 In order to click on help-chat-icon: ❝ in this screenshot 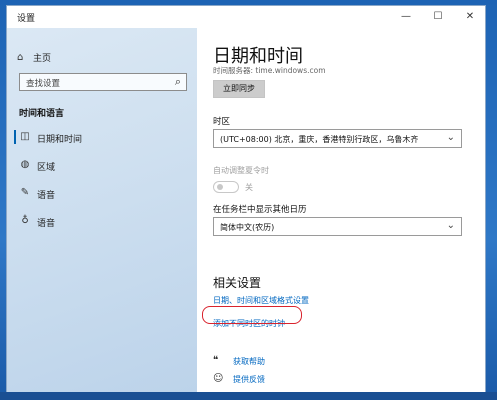, I will do `click(216, 360)`.